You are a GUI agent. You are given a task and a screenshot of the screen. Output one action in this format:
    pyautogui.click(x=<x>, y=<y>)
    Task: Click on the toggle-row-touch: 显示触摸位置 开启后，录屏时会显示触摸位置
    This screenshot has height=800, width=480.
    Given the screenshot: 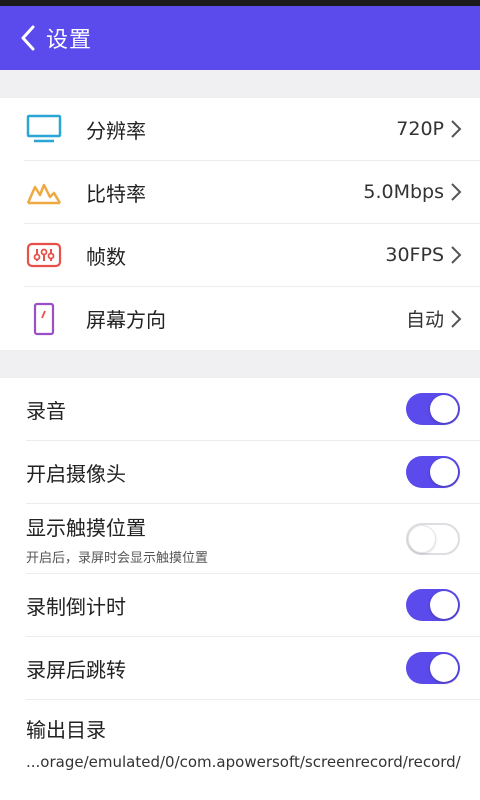 What is the action you would take?
    pyautogui.click(x=253, y=539)
    